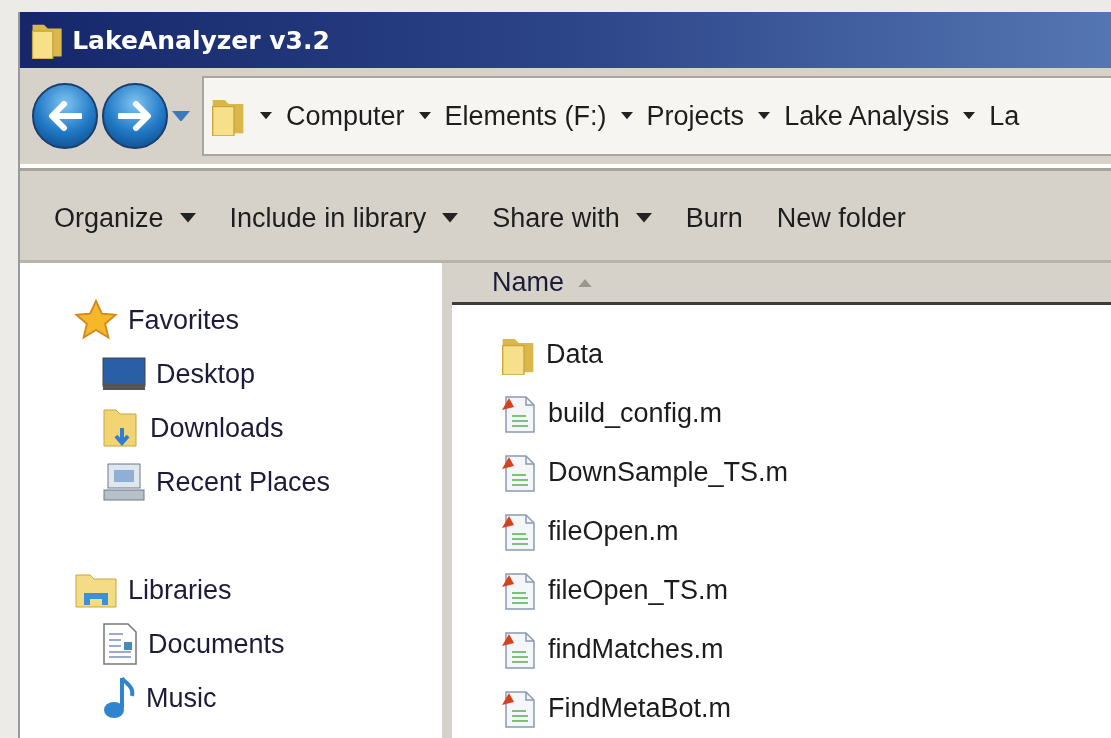  What do you see at coordinates (65, 116) in the screenshot?
I see `back-arrow-icon` at bounding box center [65, 116].